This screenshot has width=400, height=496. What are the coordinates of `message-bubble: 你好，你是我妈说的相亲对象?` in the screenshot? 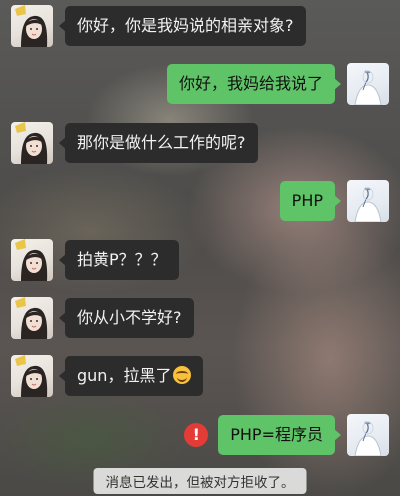 It's located at (182, 26).